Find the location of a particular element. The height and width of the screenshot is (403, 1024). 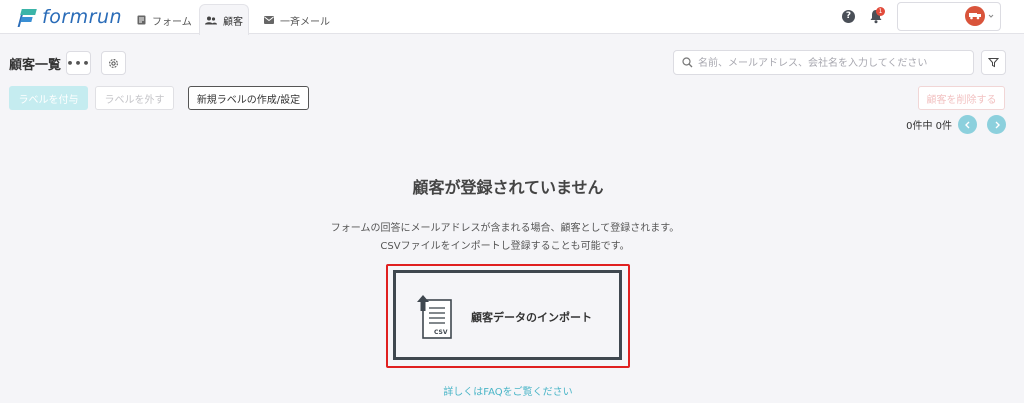

customer-search is located at coordinates (823, 62).